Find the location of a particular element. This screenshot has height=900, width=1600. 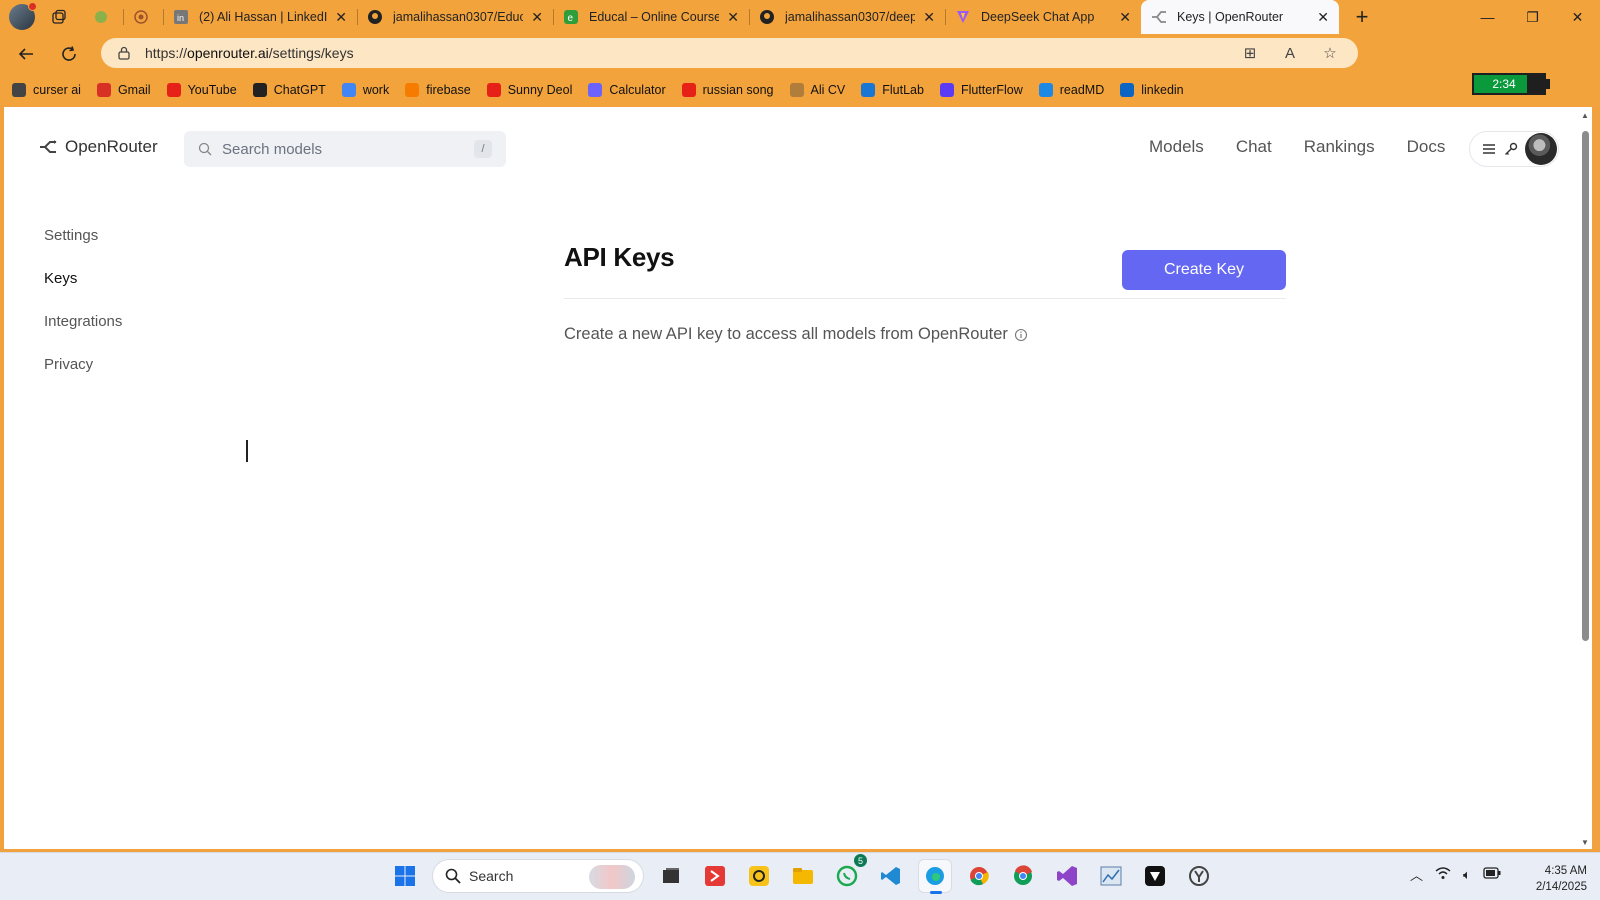

bookmark-item: readMD is located at coordinates (1071, 90).